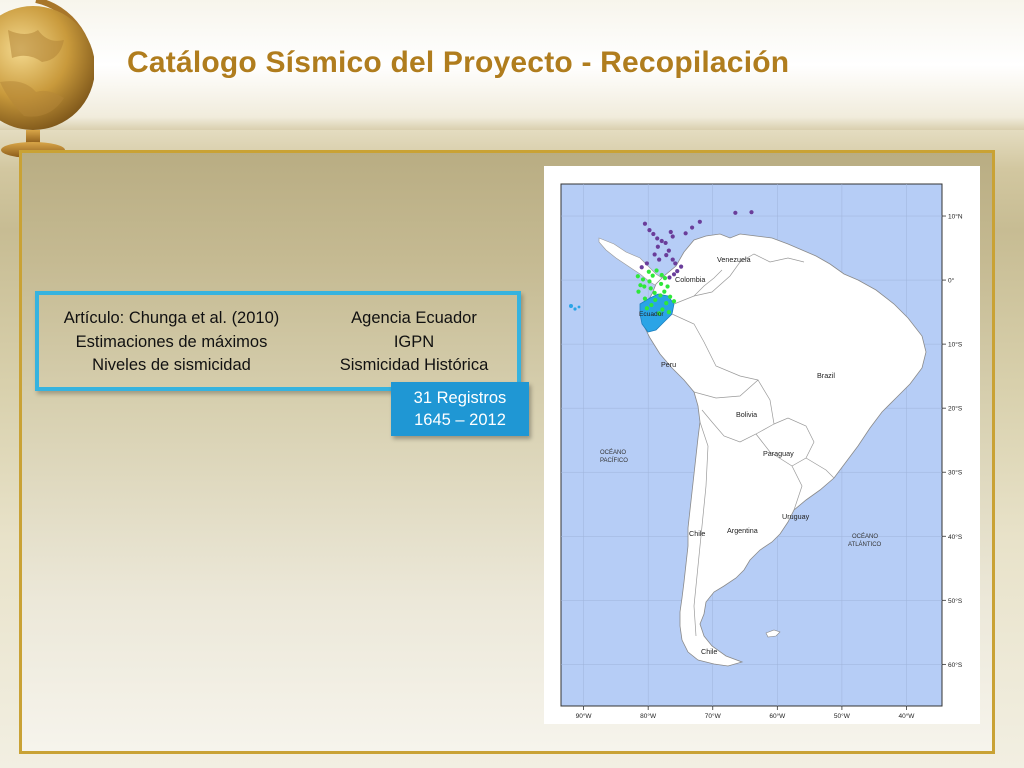 The image size is (1024, 768). What do you see at coordinates (614, 460) in the screenshot?
I see `label-pacific-ocean-2: PACÍFICO` at bounding box center [614, 460].